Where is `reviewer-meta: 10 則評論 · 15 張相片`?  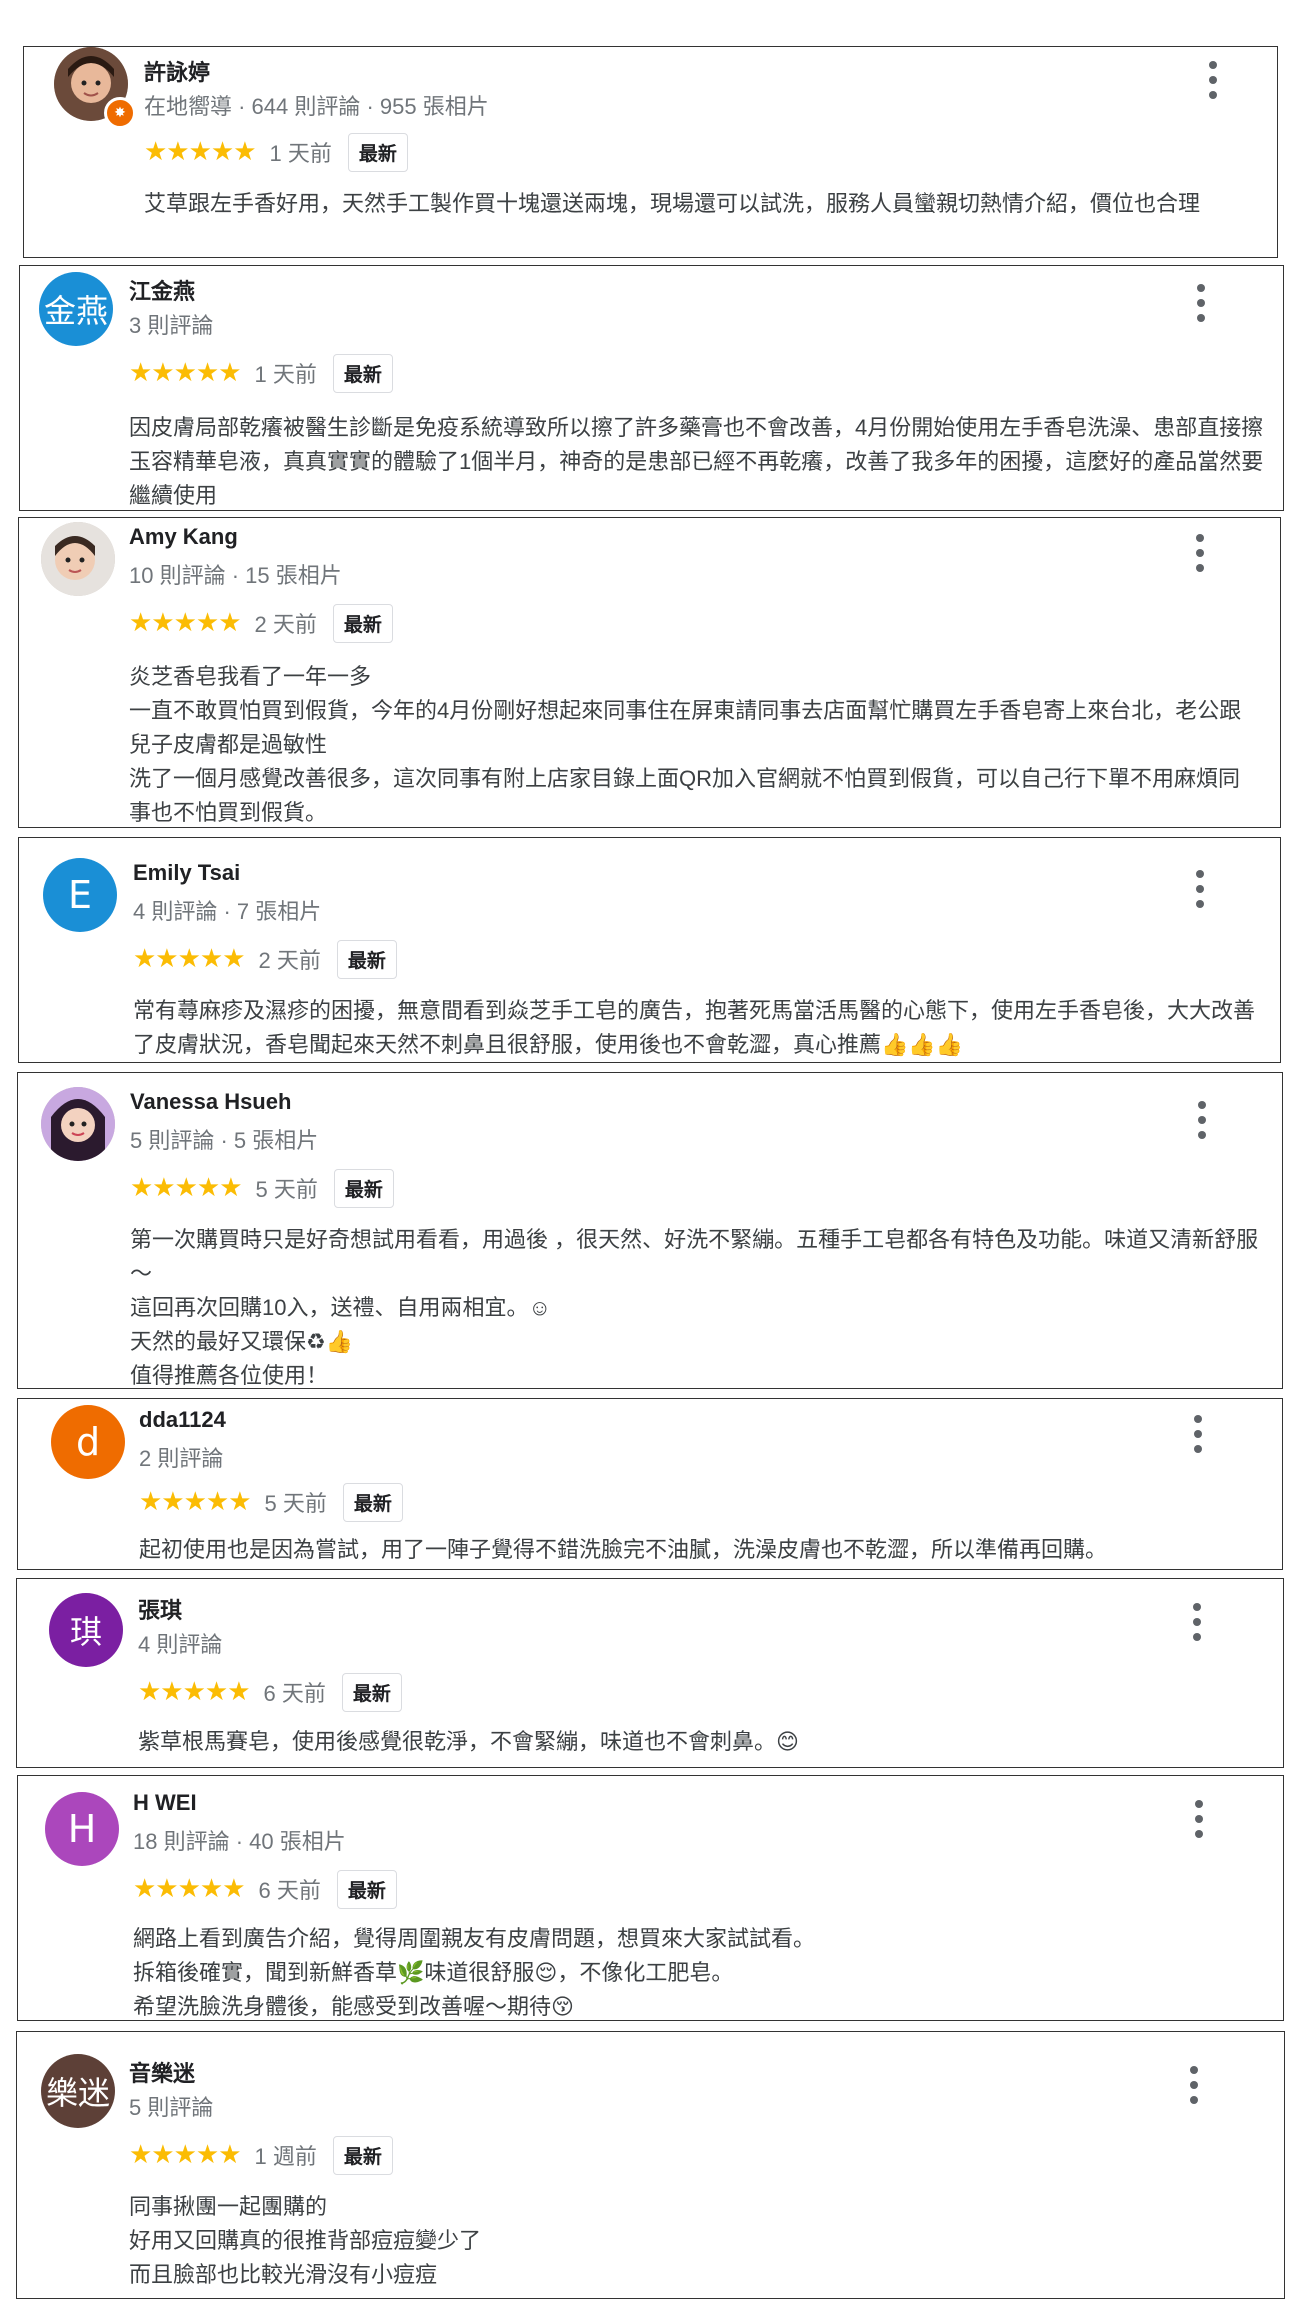
reviewer-meta: 10 則評論 · 15 張相片 is located at coordinates (235, 575).